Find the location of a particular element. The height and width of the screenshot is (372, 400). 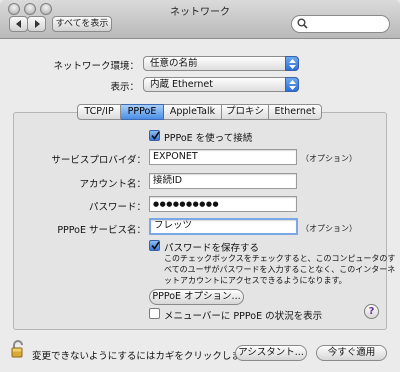

save-password-label: パスワードを保存する is located at coordinates (212, 248).